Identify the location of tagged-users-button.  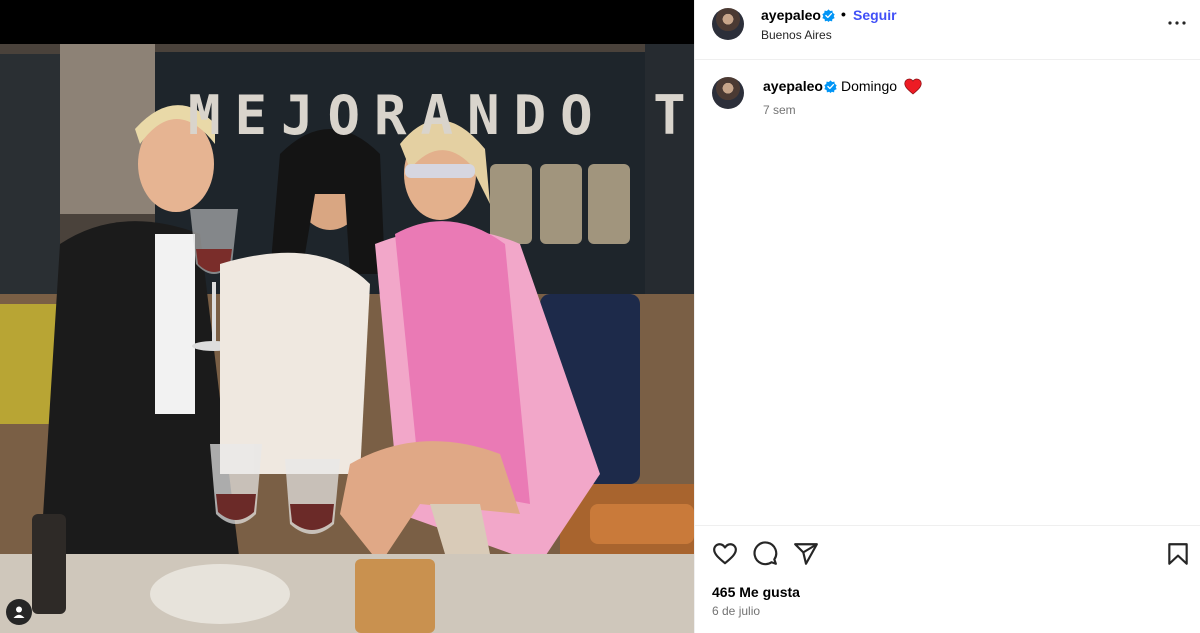
(19, 612).